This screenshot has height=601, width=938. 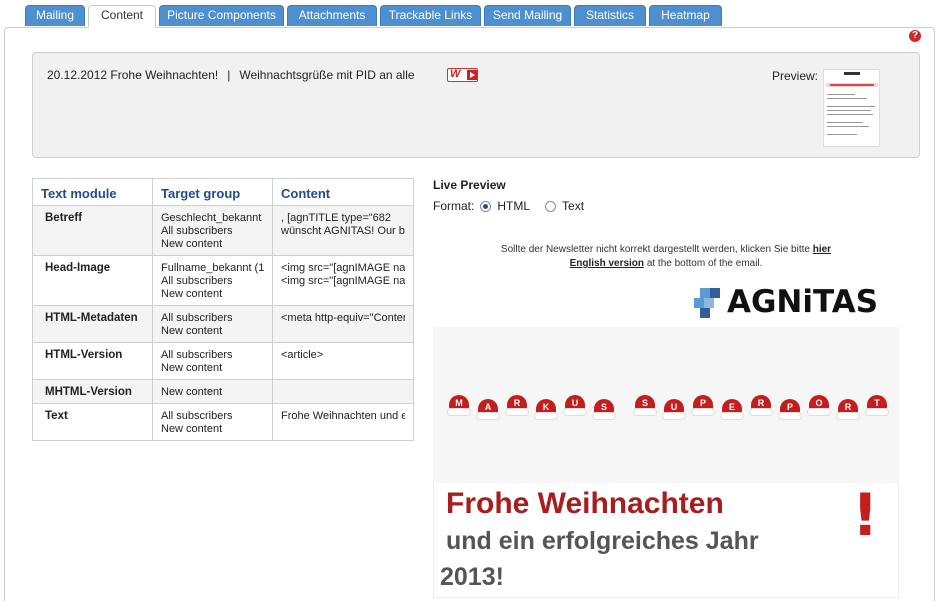 What do you see at coordinates (92, 280) in the screenshot?
I see `text-module-name: Head-Image` at bounding box center [92, 280].